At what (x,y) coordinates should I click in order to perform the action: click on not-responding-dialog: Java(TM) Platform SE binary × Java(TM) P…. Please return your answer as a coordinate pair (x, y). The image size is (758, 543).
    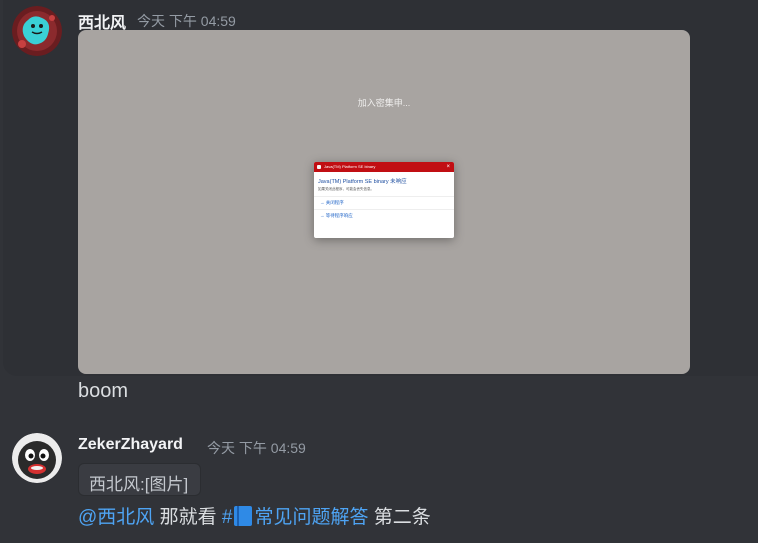
    Looking at the image, I should click on (384, 200).